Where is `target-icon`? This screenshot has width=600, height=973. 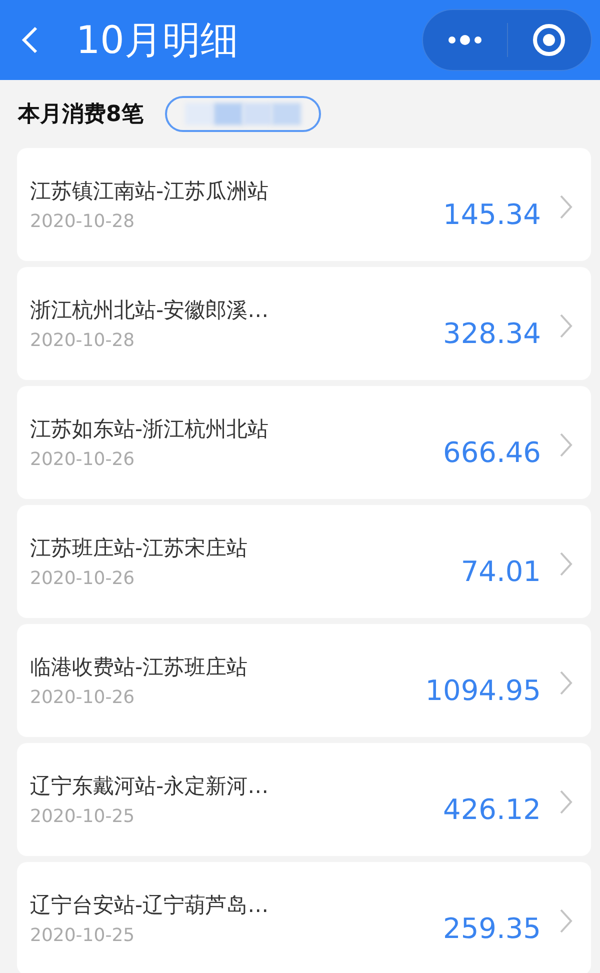
target-icon is located at coordinates (549, 40).